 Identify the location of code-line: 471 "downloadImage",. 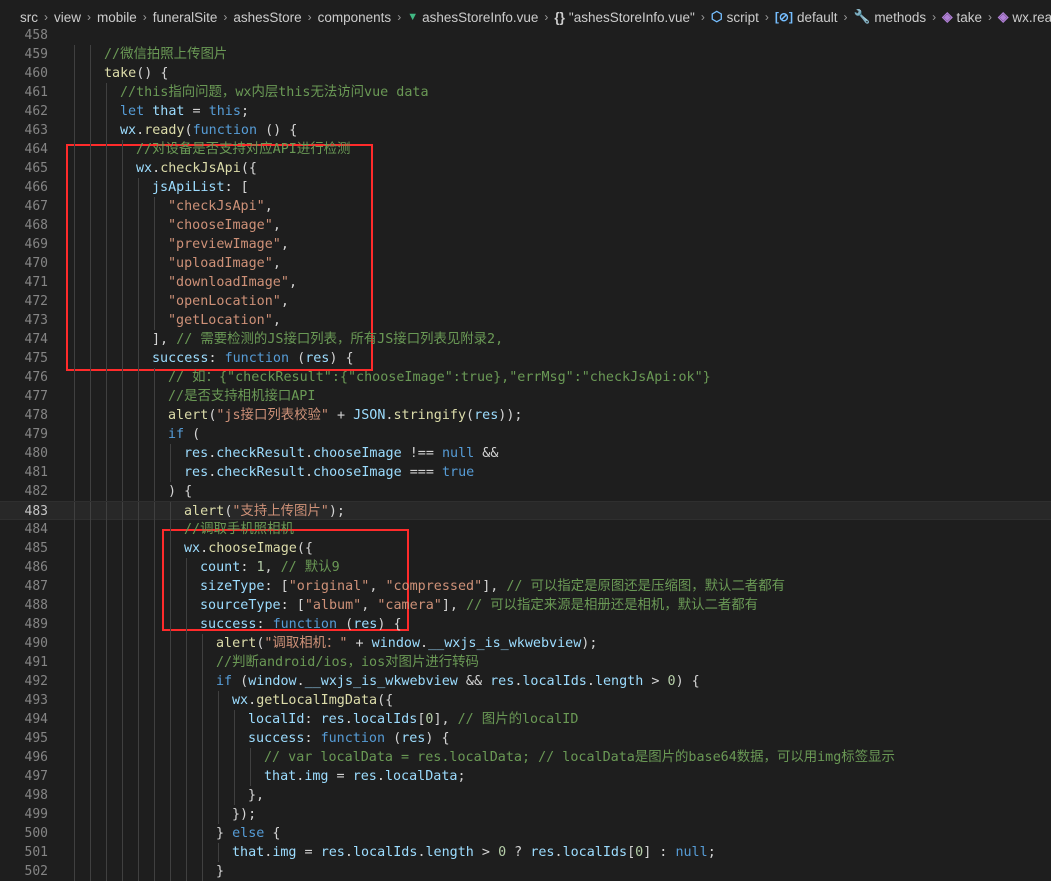
(525, 282).